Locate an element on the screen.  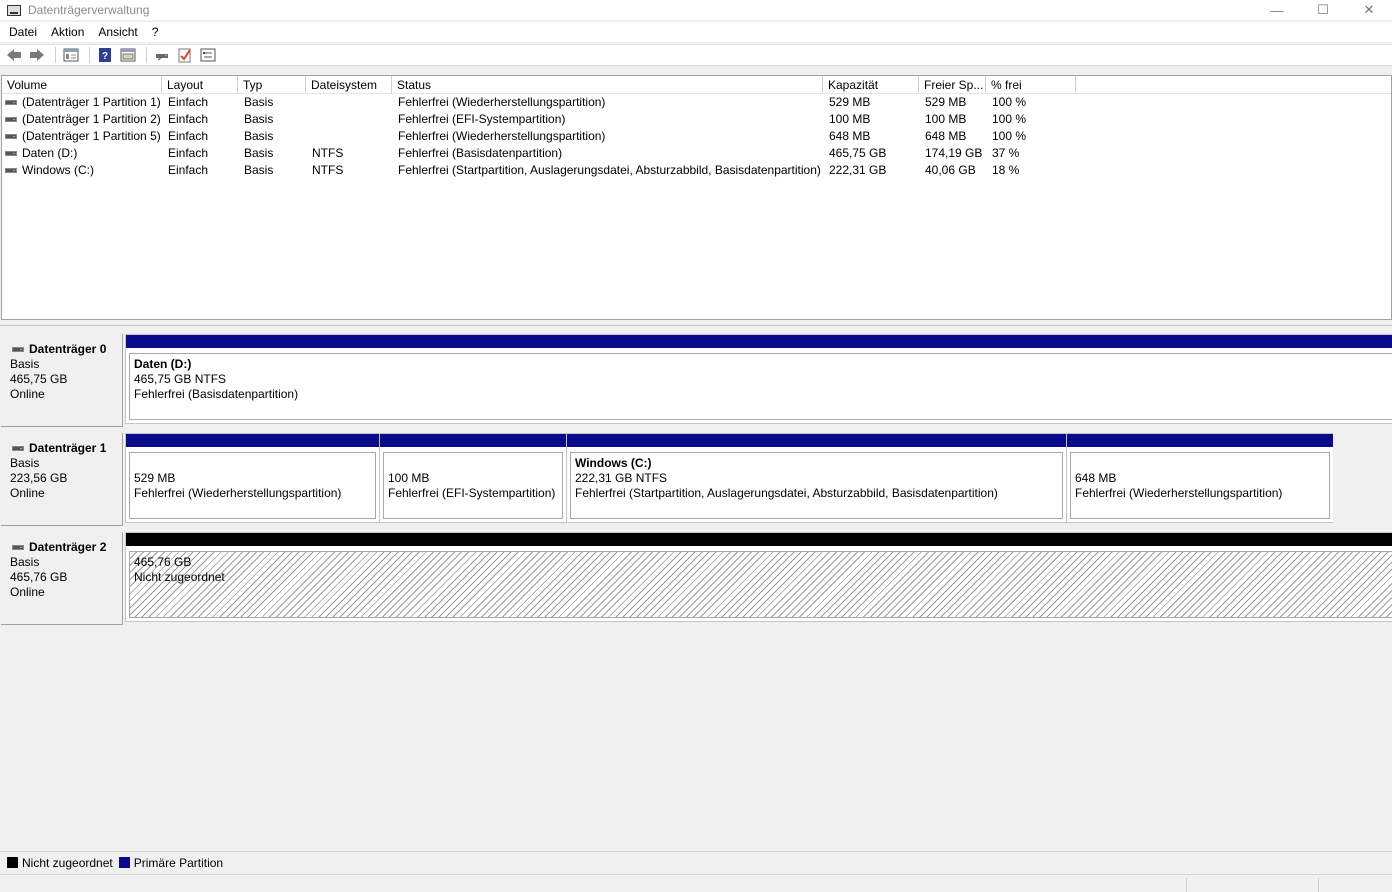
help-icon: ? is located at coordinates (105, 55).